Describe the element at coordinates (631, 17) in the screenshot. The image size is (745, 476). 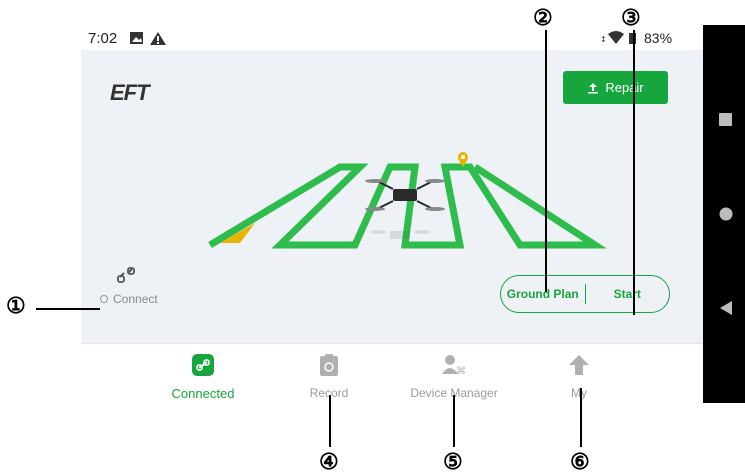
I see `callout-3: ③` at that location.